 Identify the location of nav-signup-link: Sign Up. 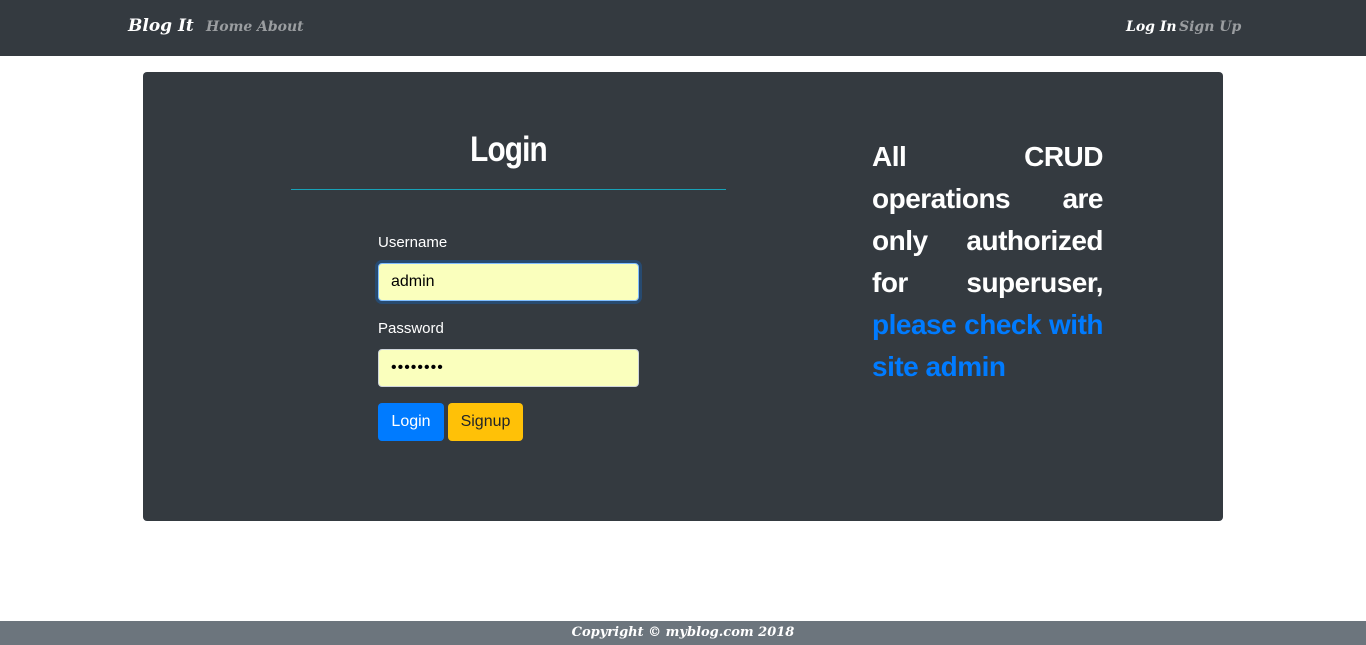
(1210, 27).